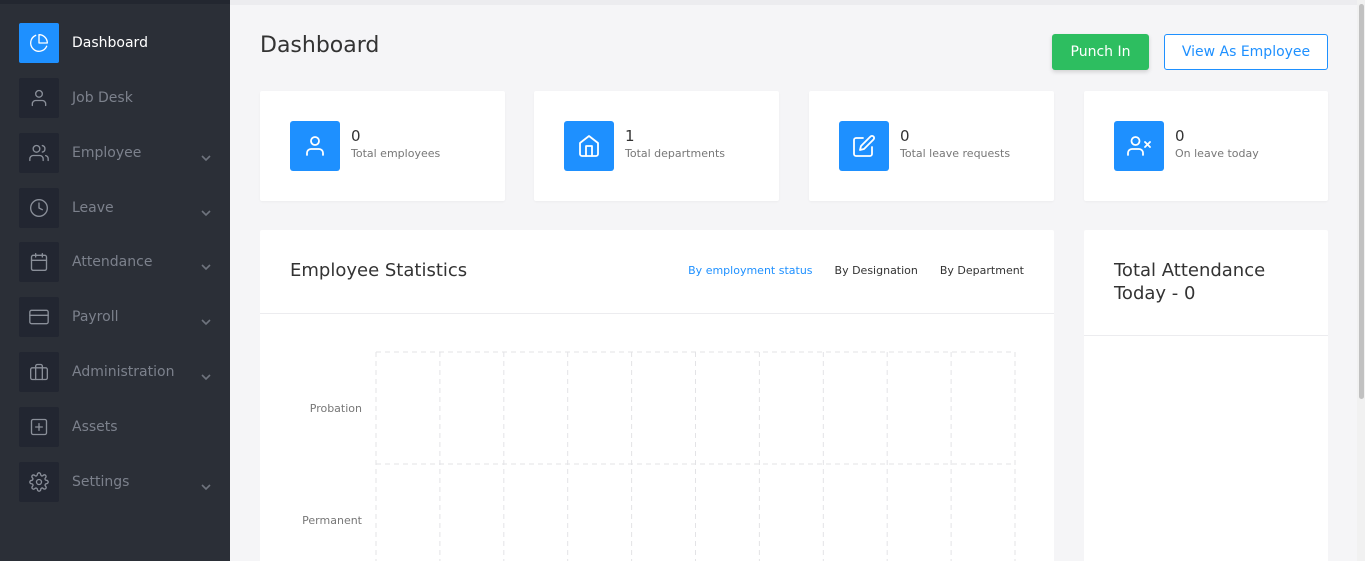  Describe the element at coordinates (101, 482) in the screenshot. I see `sidebar-item-label: Settings` at that location.